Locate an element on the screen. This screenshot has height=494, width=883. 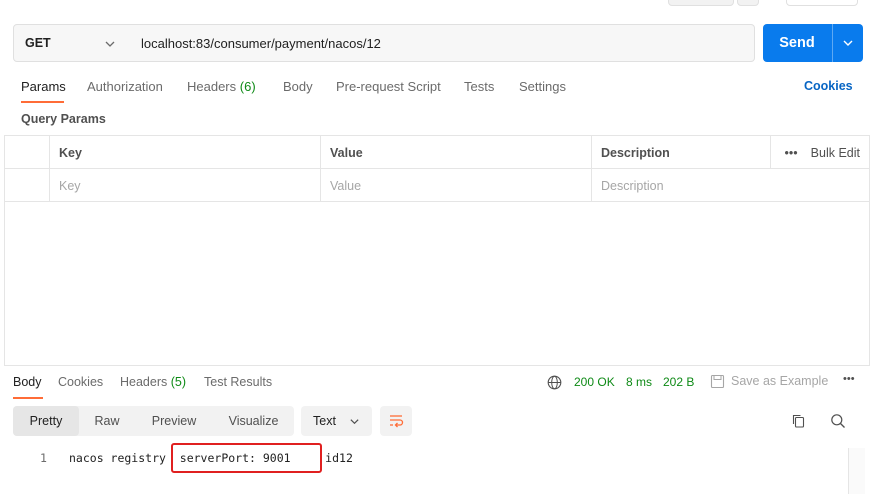
status-code: 200 OK is located at coordinates (594, 382).